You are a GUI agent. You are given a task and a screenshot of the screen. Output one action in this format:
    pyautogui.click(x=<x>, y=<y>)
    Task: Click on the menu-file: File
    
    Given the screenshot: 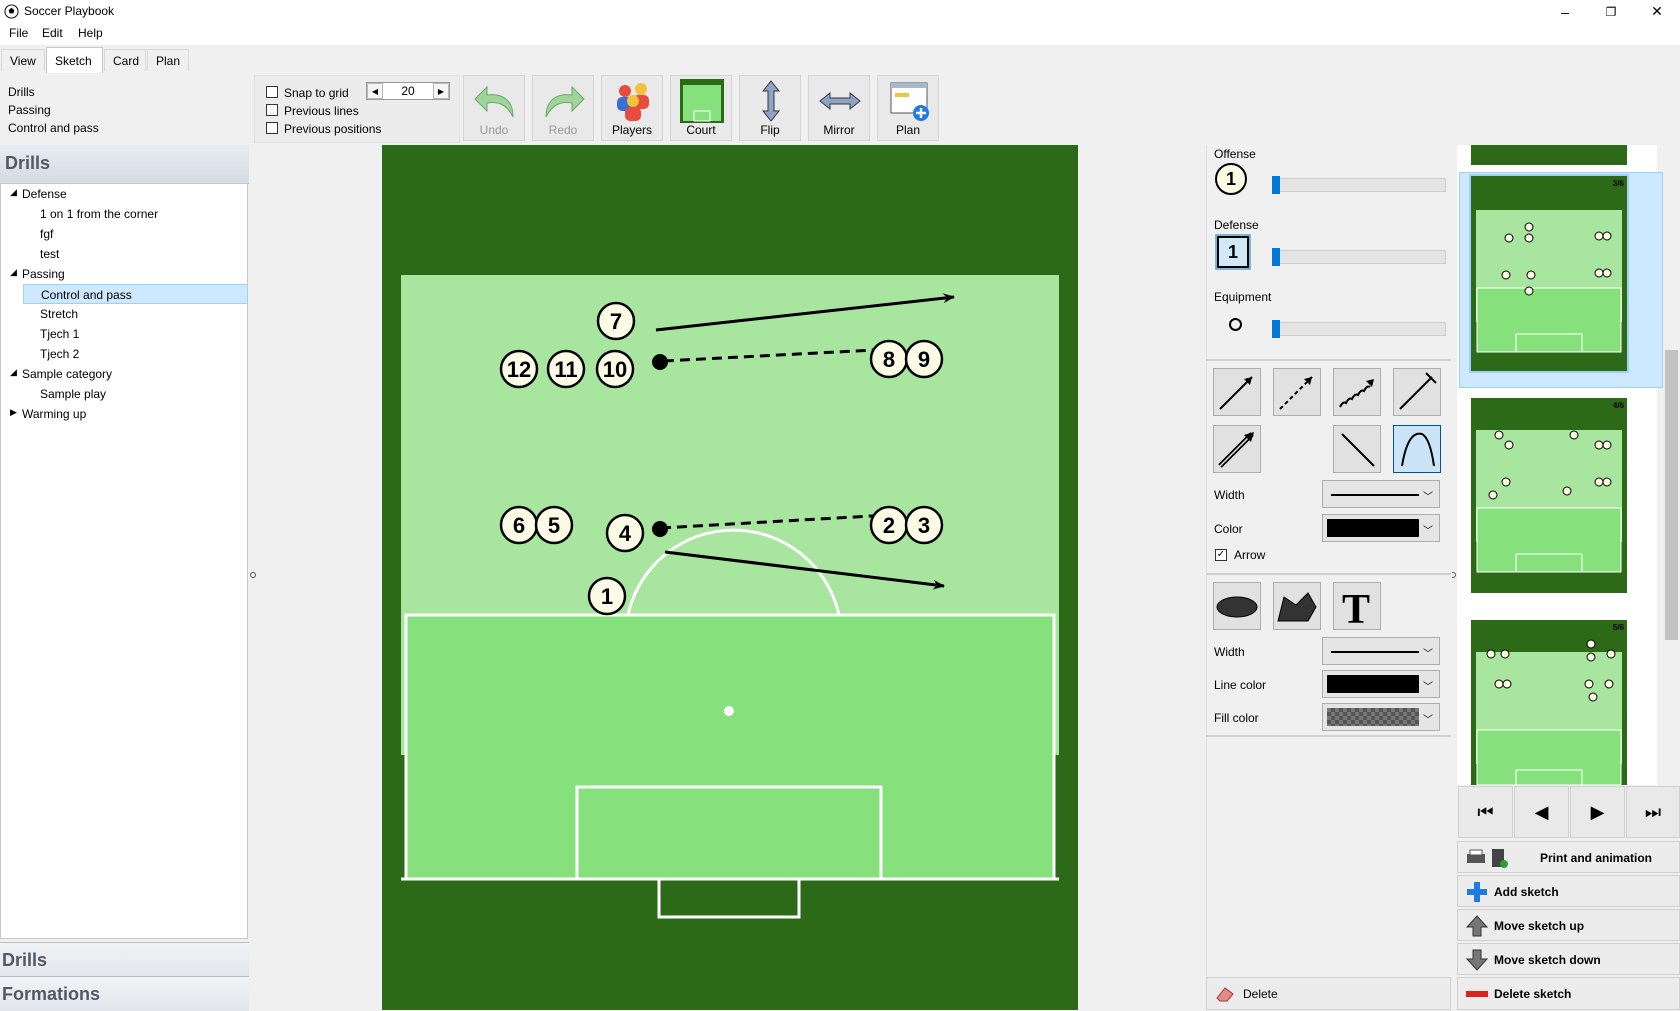 What is the action you would take?
    pyautogui.click(x=18, y=33)
    